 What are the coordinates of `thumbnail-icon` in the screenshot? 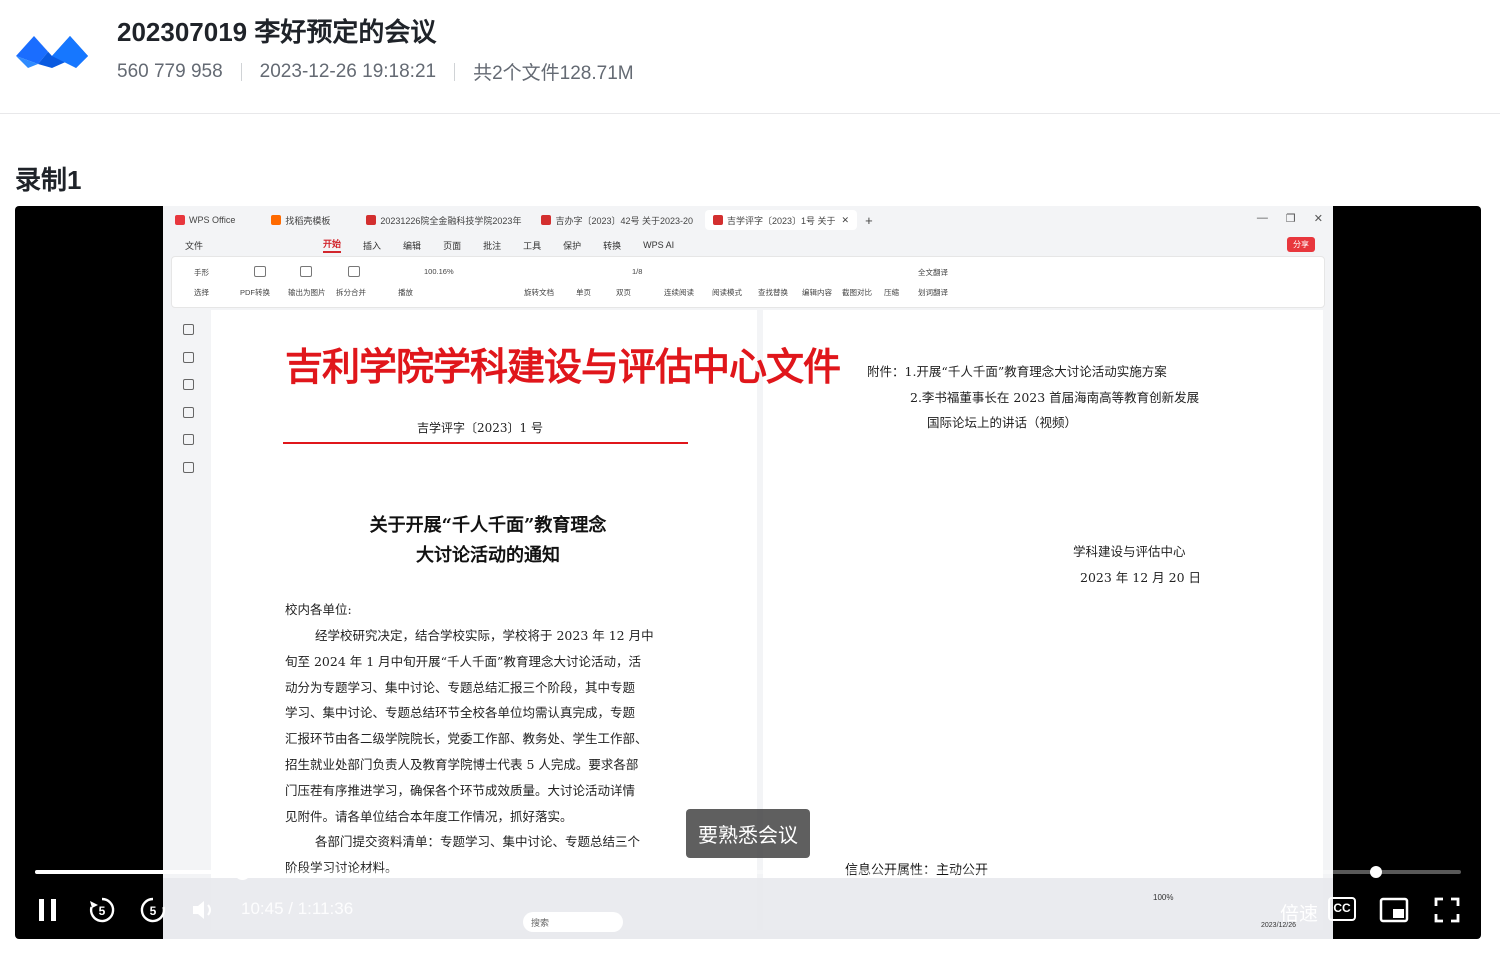 It's located at (188, 357).